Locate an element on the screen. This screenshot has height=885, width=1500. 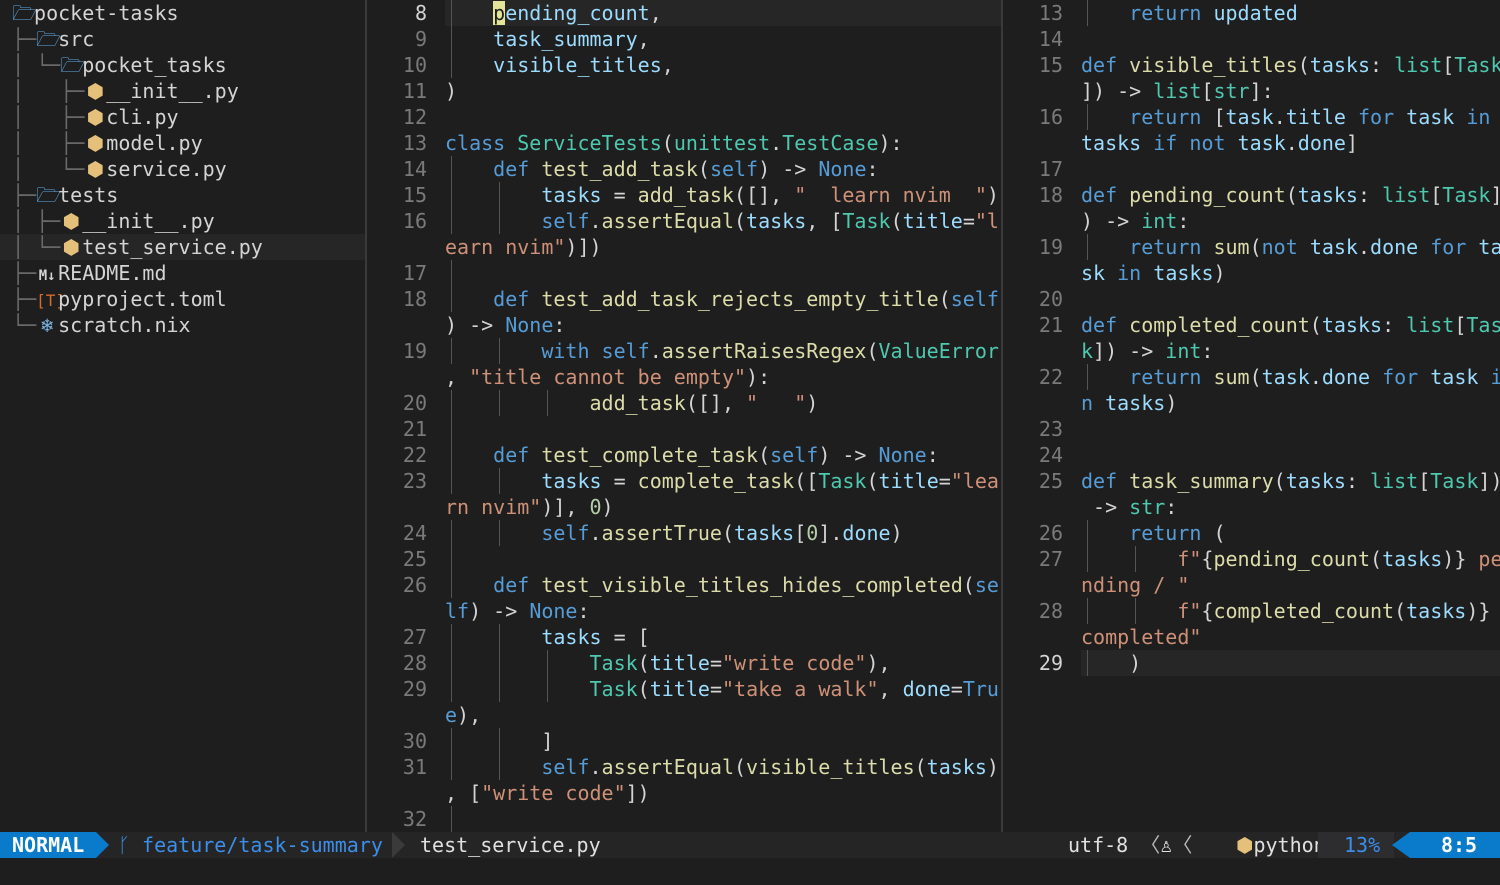
tree-item: ├─🗁src is located at coordinates (182, 39).